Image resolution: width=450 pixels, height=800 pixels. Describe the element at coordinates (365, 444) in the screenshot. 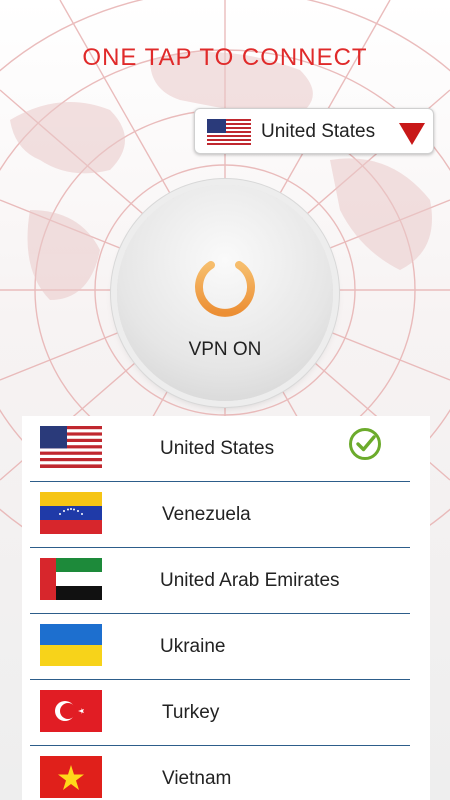

I see `check-icon` at that location.